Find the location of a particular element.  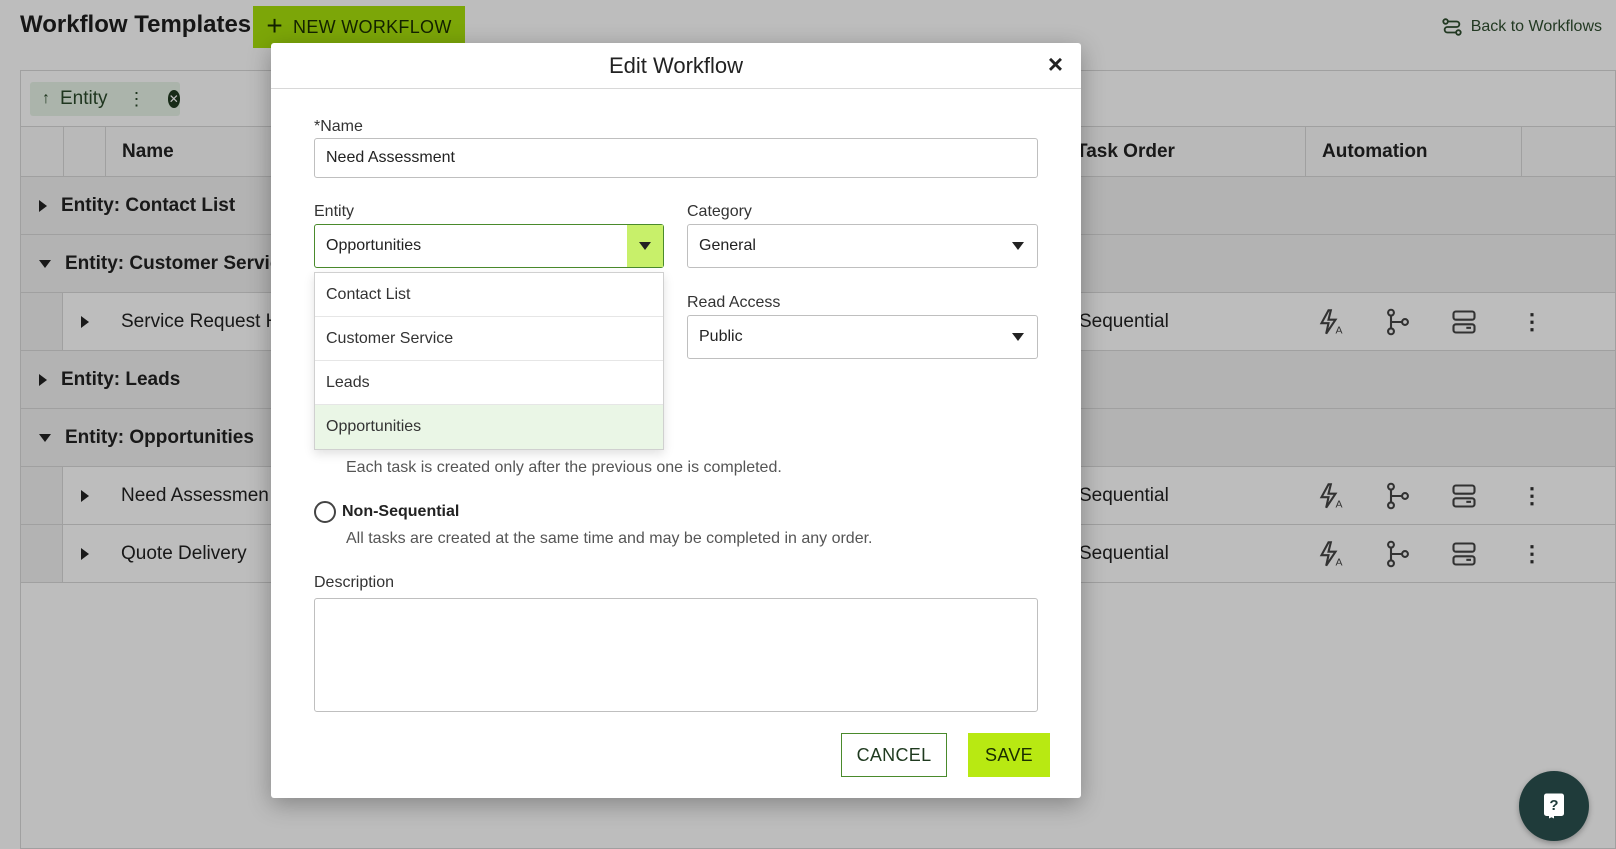

save-button: SAVE is located at coordinates (1009, 755).